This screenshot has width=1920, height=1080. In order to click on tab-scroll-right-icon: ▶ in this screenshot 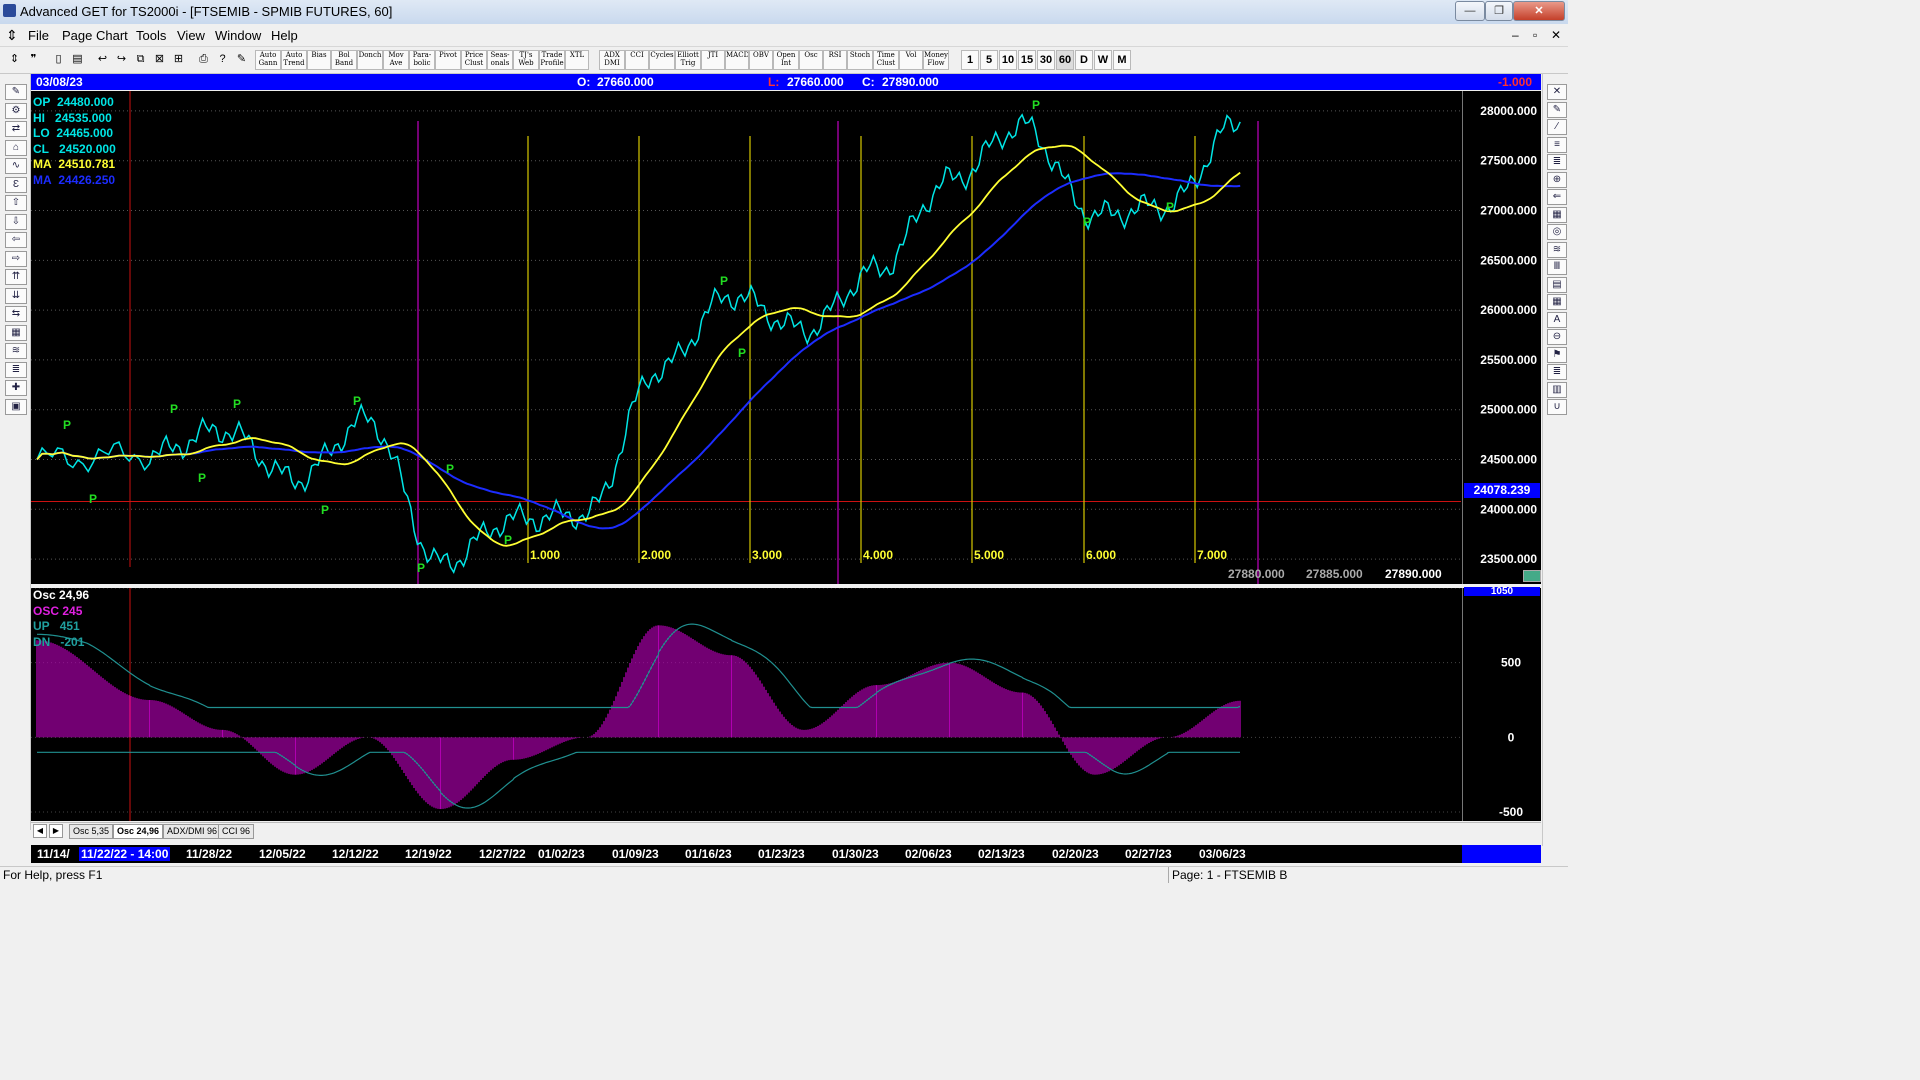, I will do `click(56, 831)`.